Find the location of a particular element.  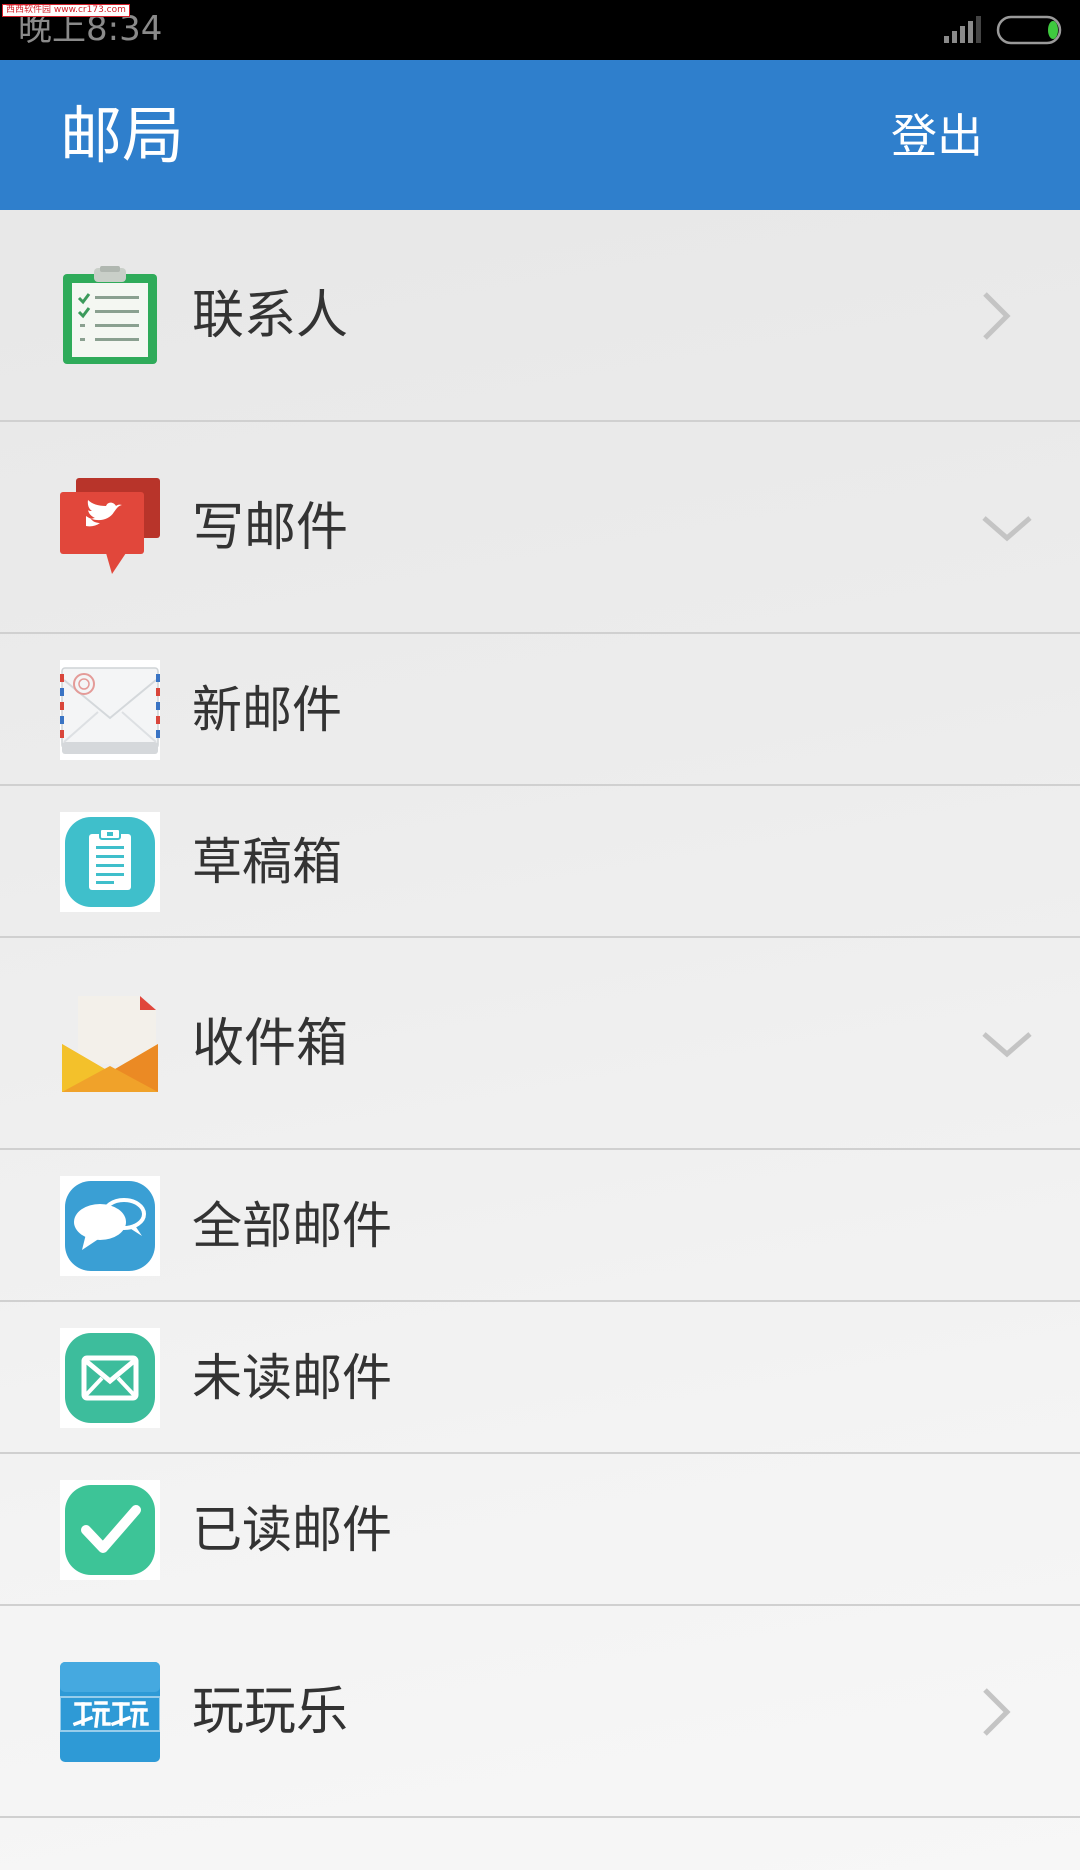

envelope-icon is located at coordinates (110, 1378).